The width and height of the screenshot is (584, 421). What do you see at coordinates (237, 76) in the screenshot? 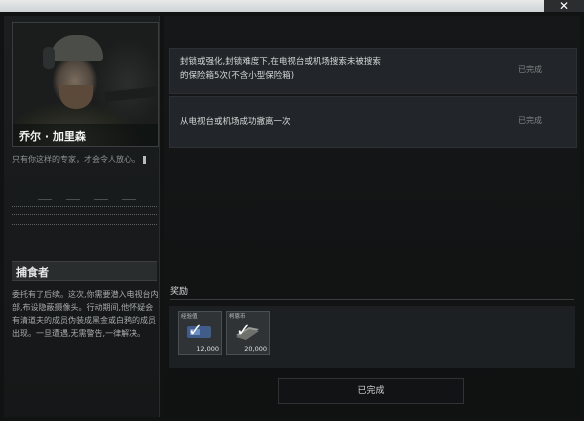
I see `objective-text-line: 的保险箱5次(不含小型保险箱)` at bounding box center [237, 76].